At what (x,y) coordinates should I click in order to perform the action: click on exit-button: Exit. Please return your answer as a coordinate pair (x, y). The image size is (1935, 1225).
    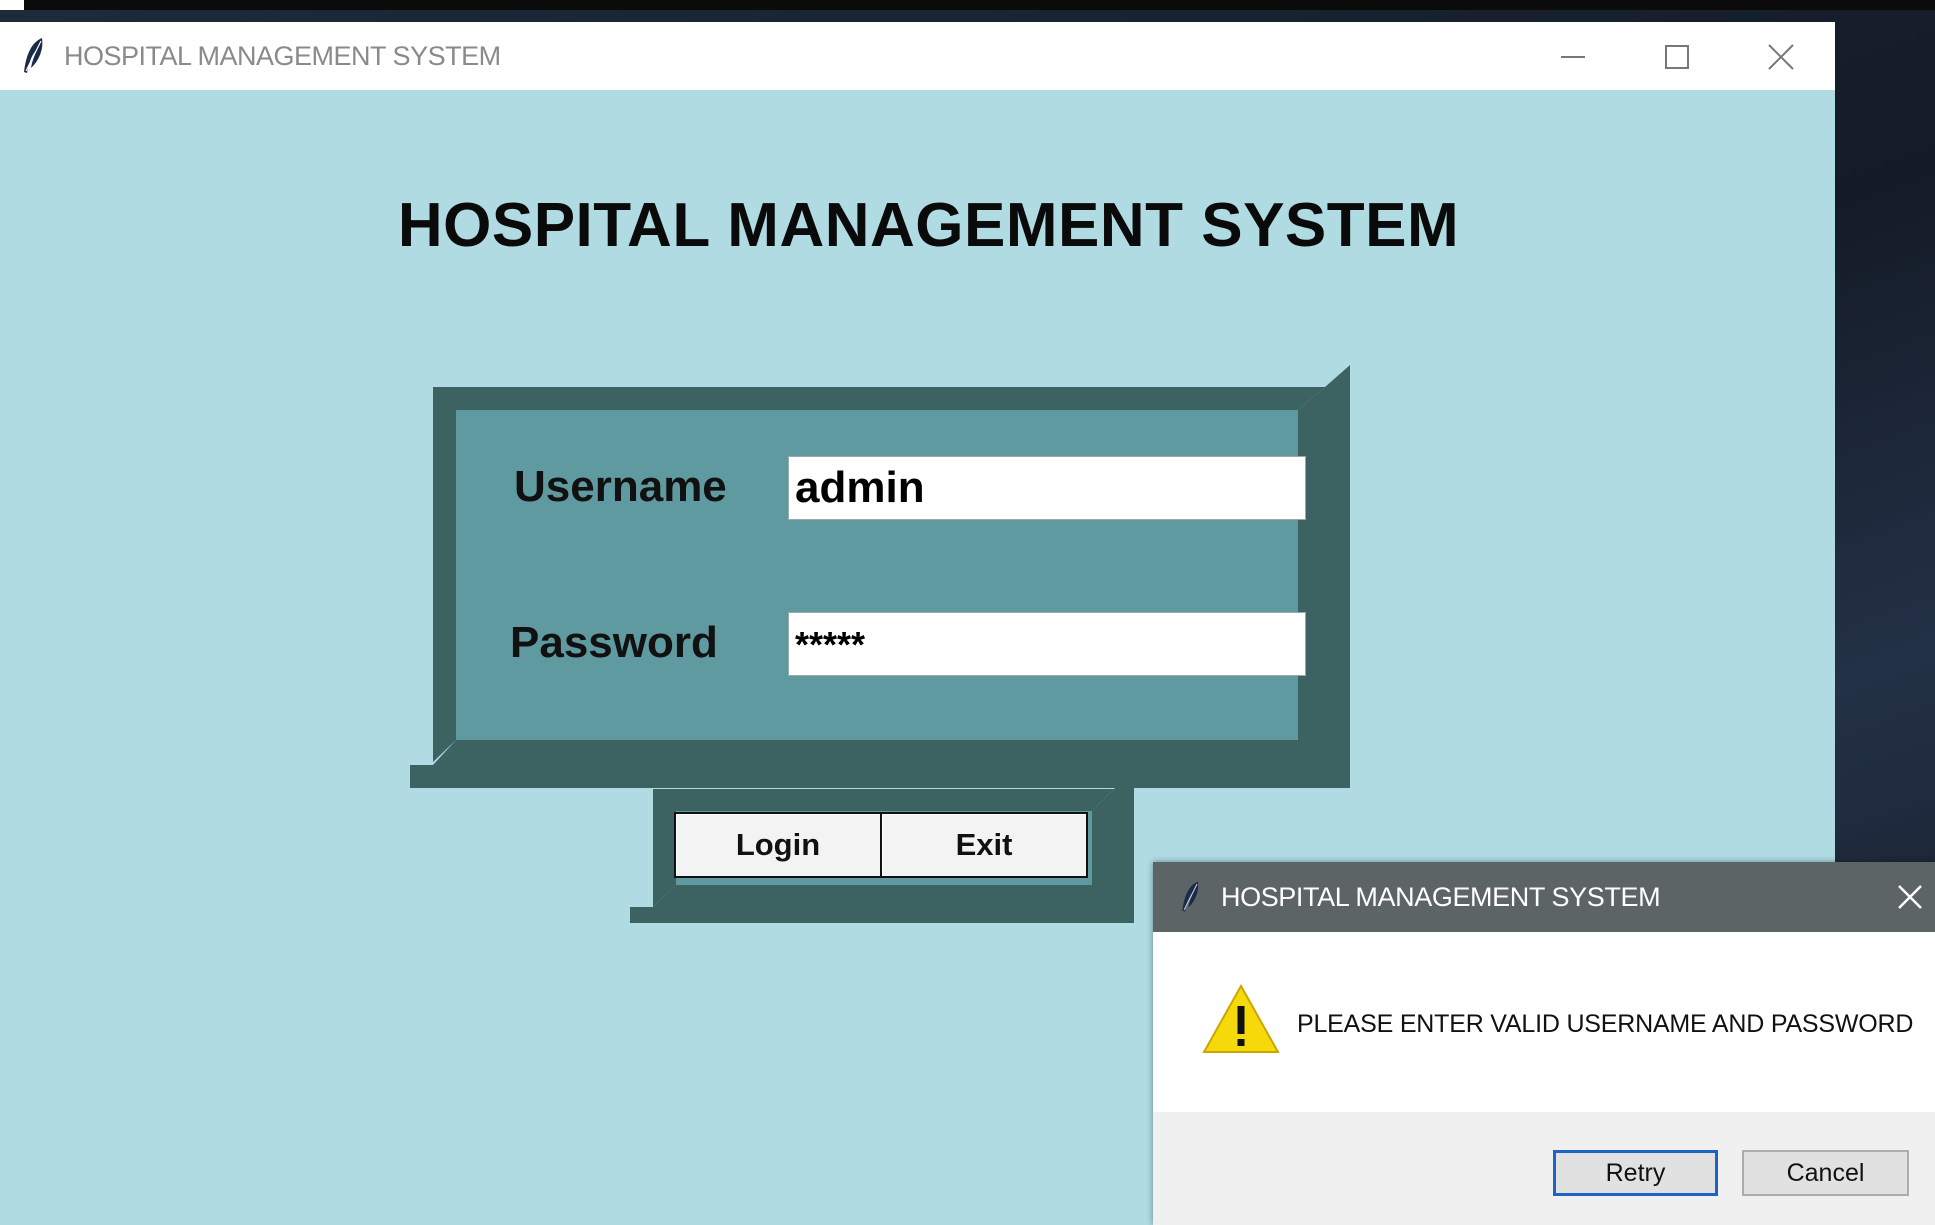
    Looking at the image, I should click on (984, 845).